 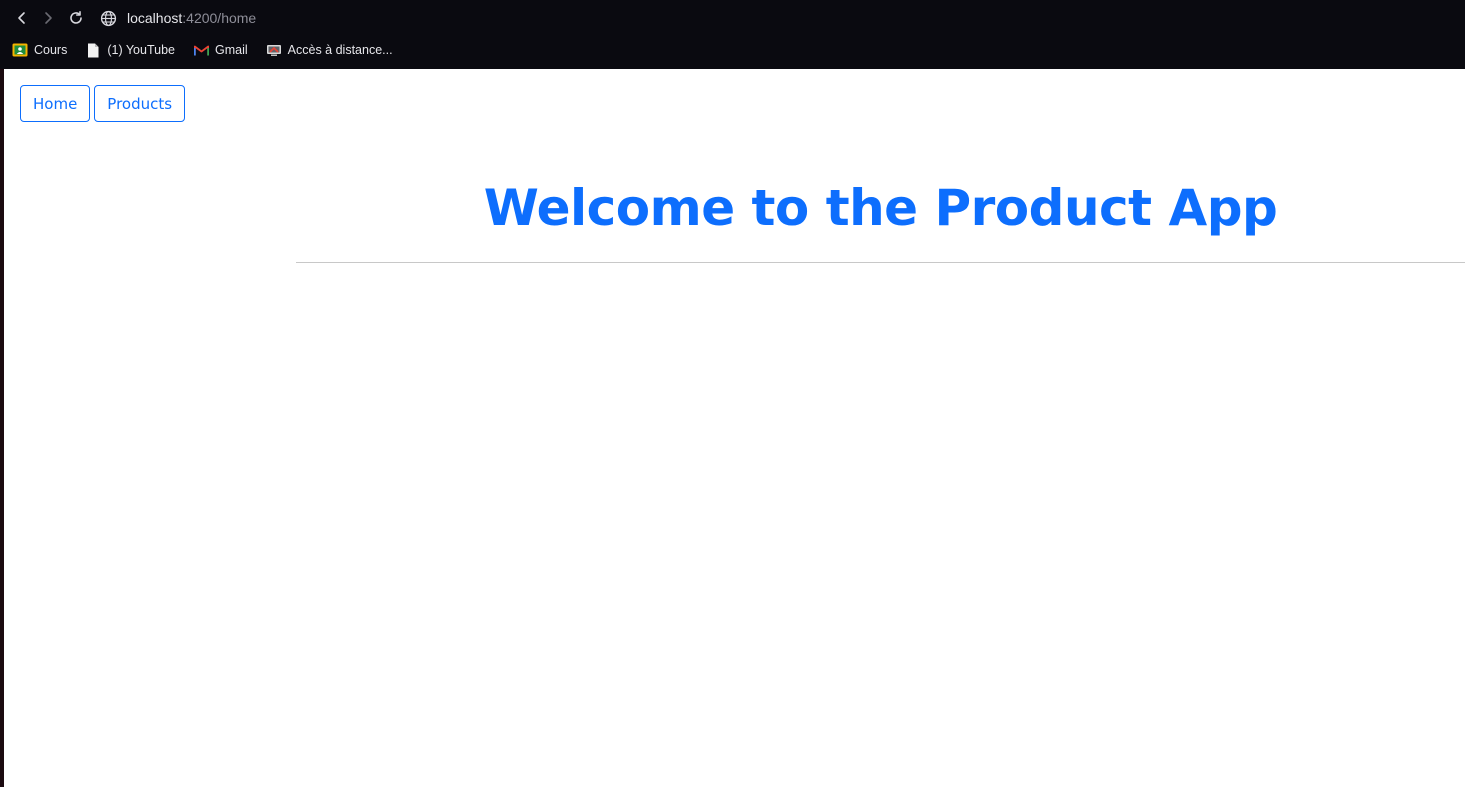 What do you see at coordinates (141, 50) in the screenshot?
I see `bookmark-label: (1) YouTube` at bounding box center [141, 50].